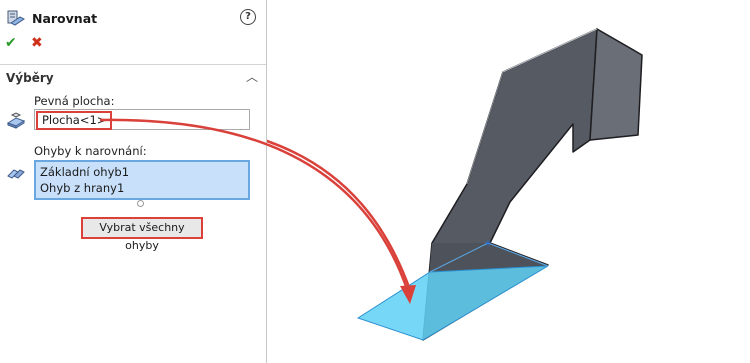  I want to click on help-icon: ?, so click(248, 17).